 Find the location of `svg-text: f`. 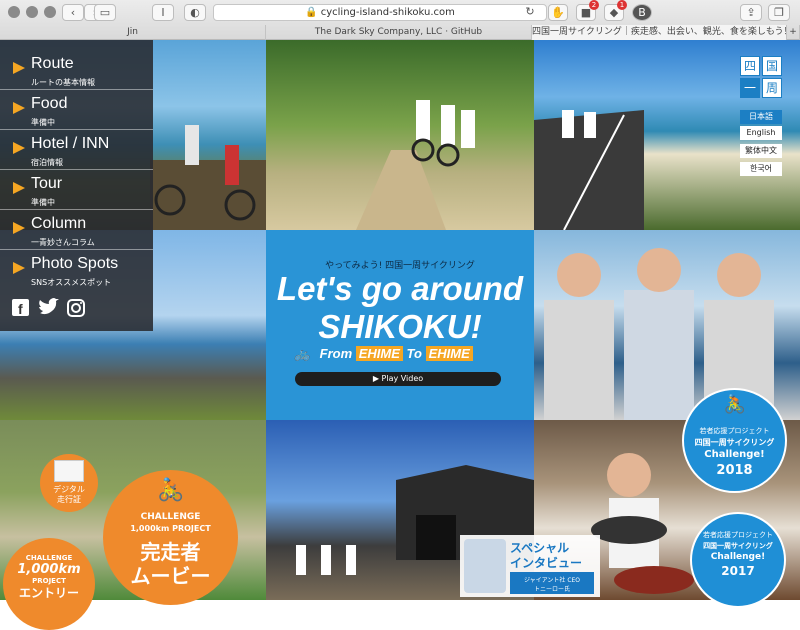

svg-text: f is located at coordinates (20, 309).